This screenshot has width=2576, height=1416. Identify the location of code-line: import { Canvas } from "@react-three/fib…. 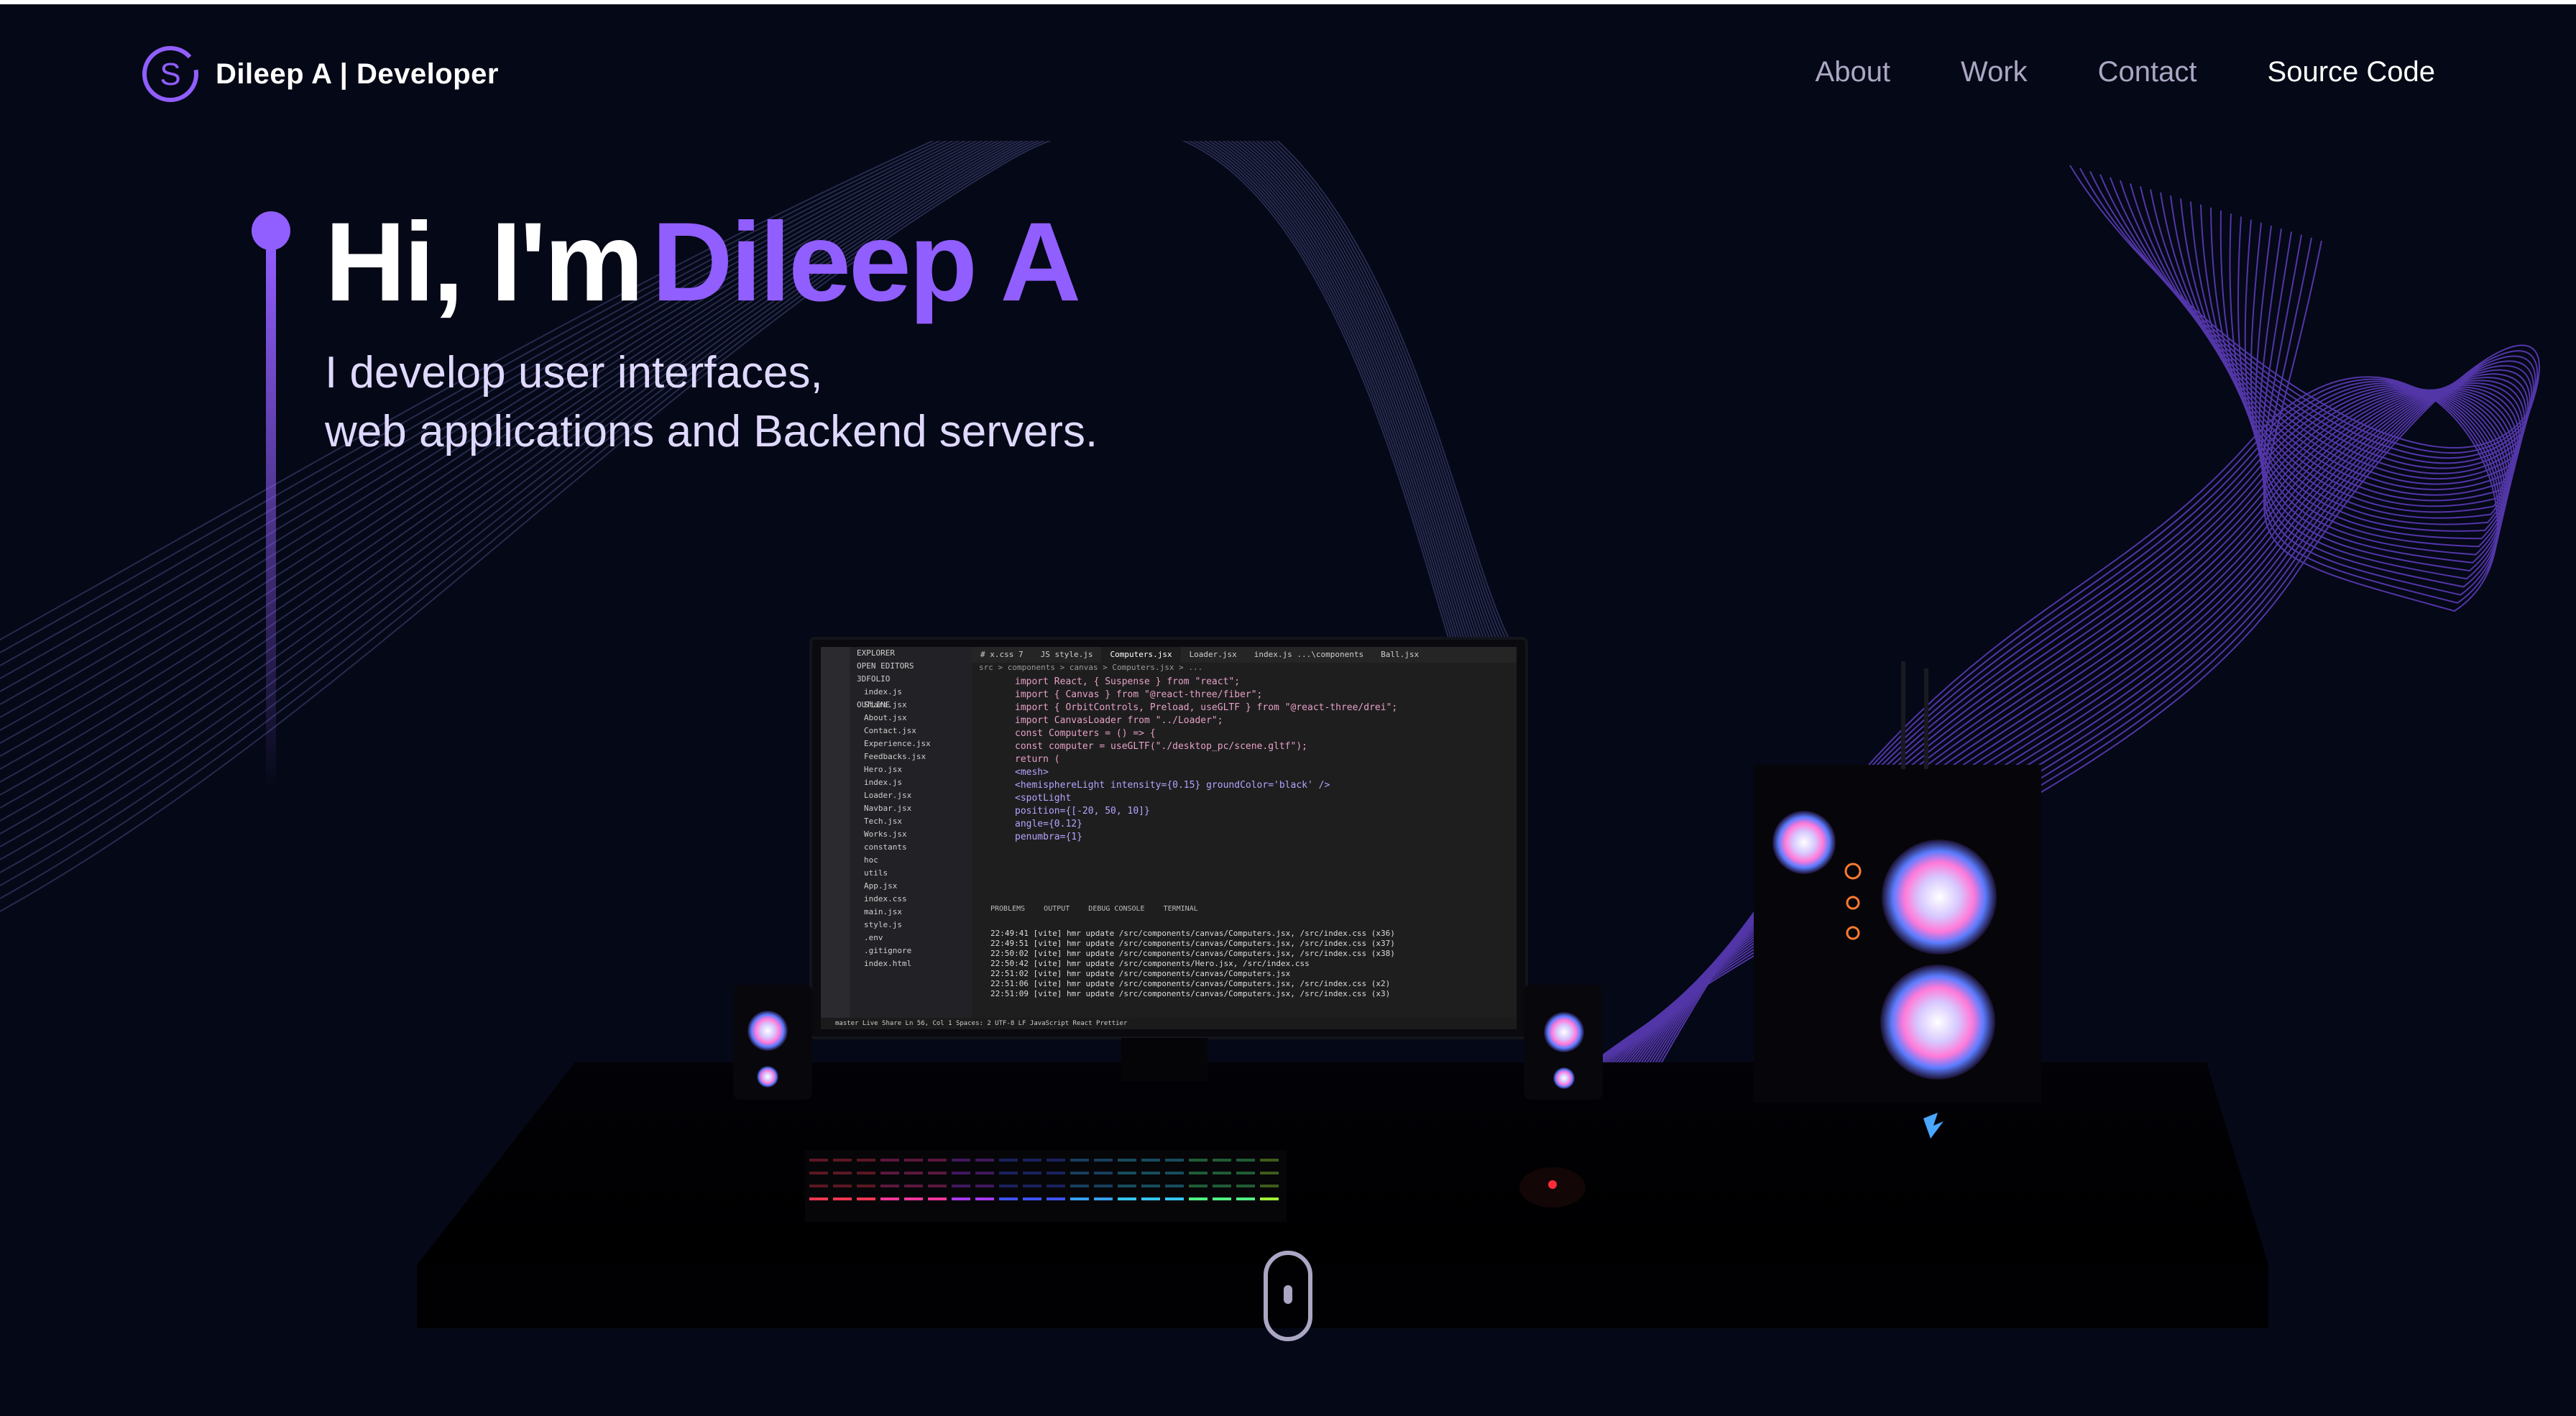
(1139, 694).